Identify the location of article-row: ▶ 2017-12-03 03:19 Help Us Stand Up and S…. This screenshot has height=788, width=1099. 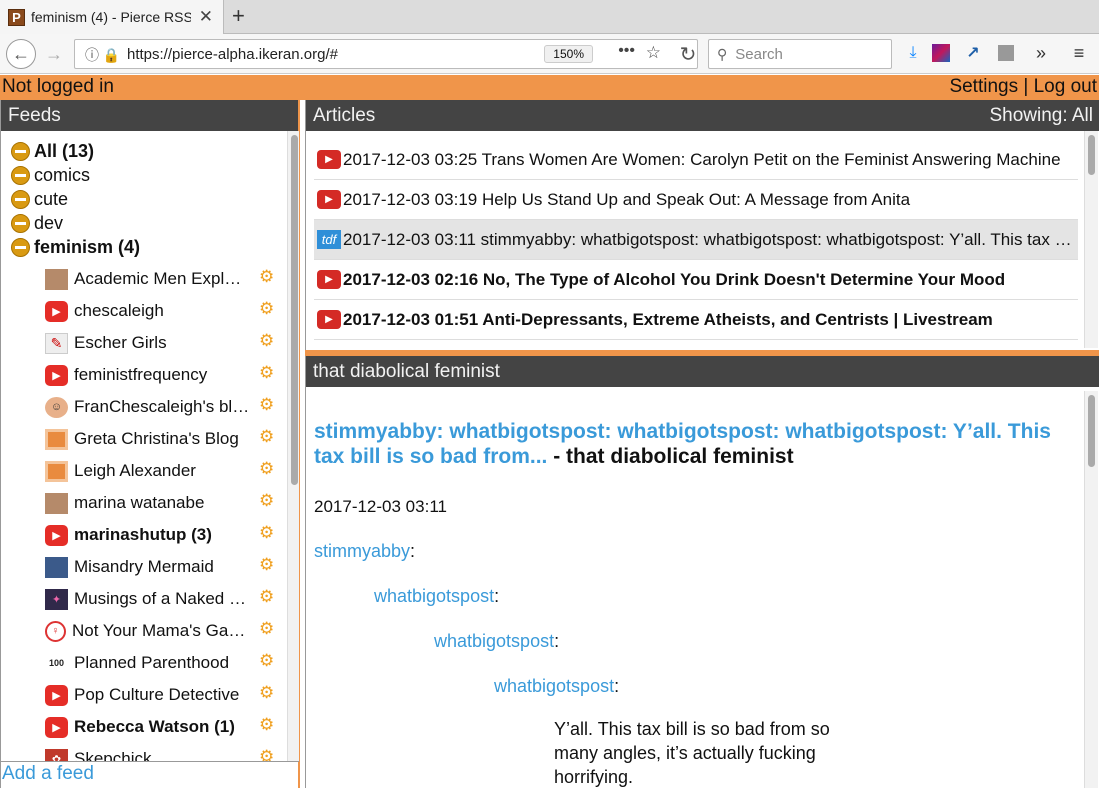
(696, 200).